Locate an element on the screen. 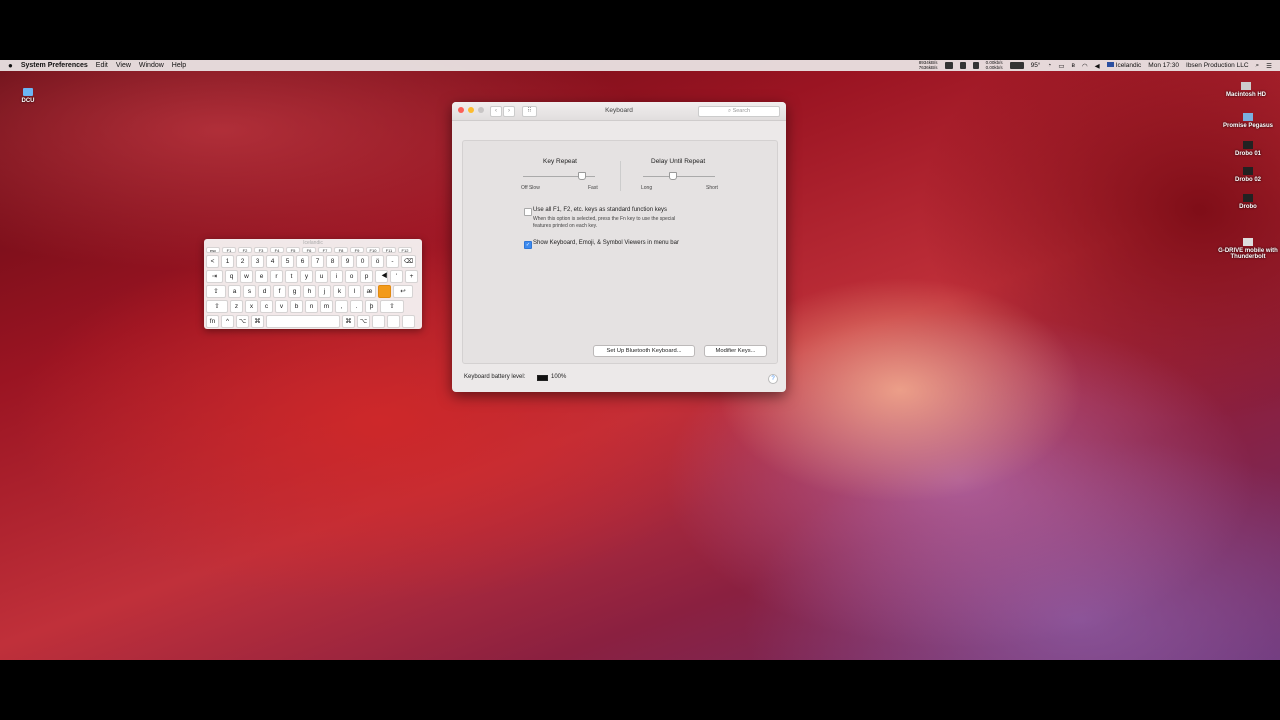  desktop-icon-drobo: Drobo is located at coordinates (1246, 202).